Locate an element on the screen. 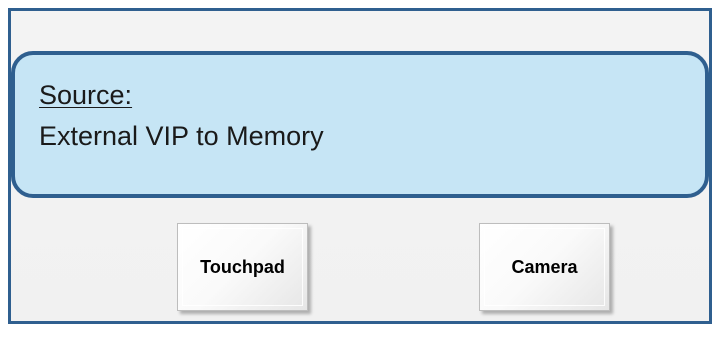  touchpad-button: Touchpad is located at coordinates (242, 267).